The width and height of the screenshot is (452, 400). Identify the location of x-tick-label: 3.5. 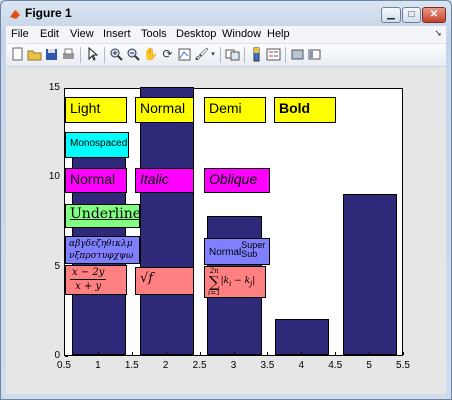
(267, 365).